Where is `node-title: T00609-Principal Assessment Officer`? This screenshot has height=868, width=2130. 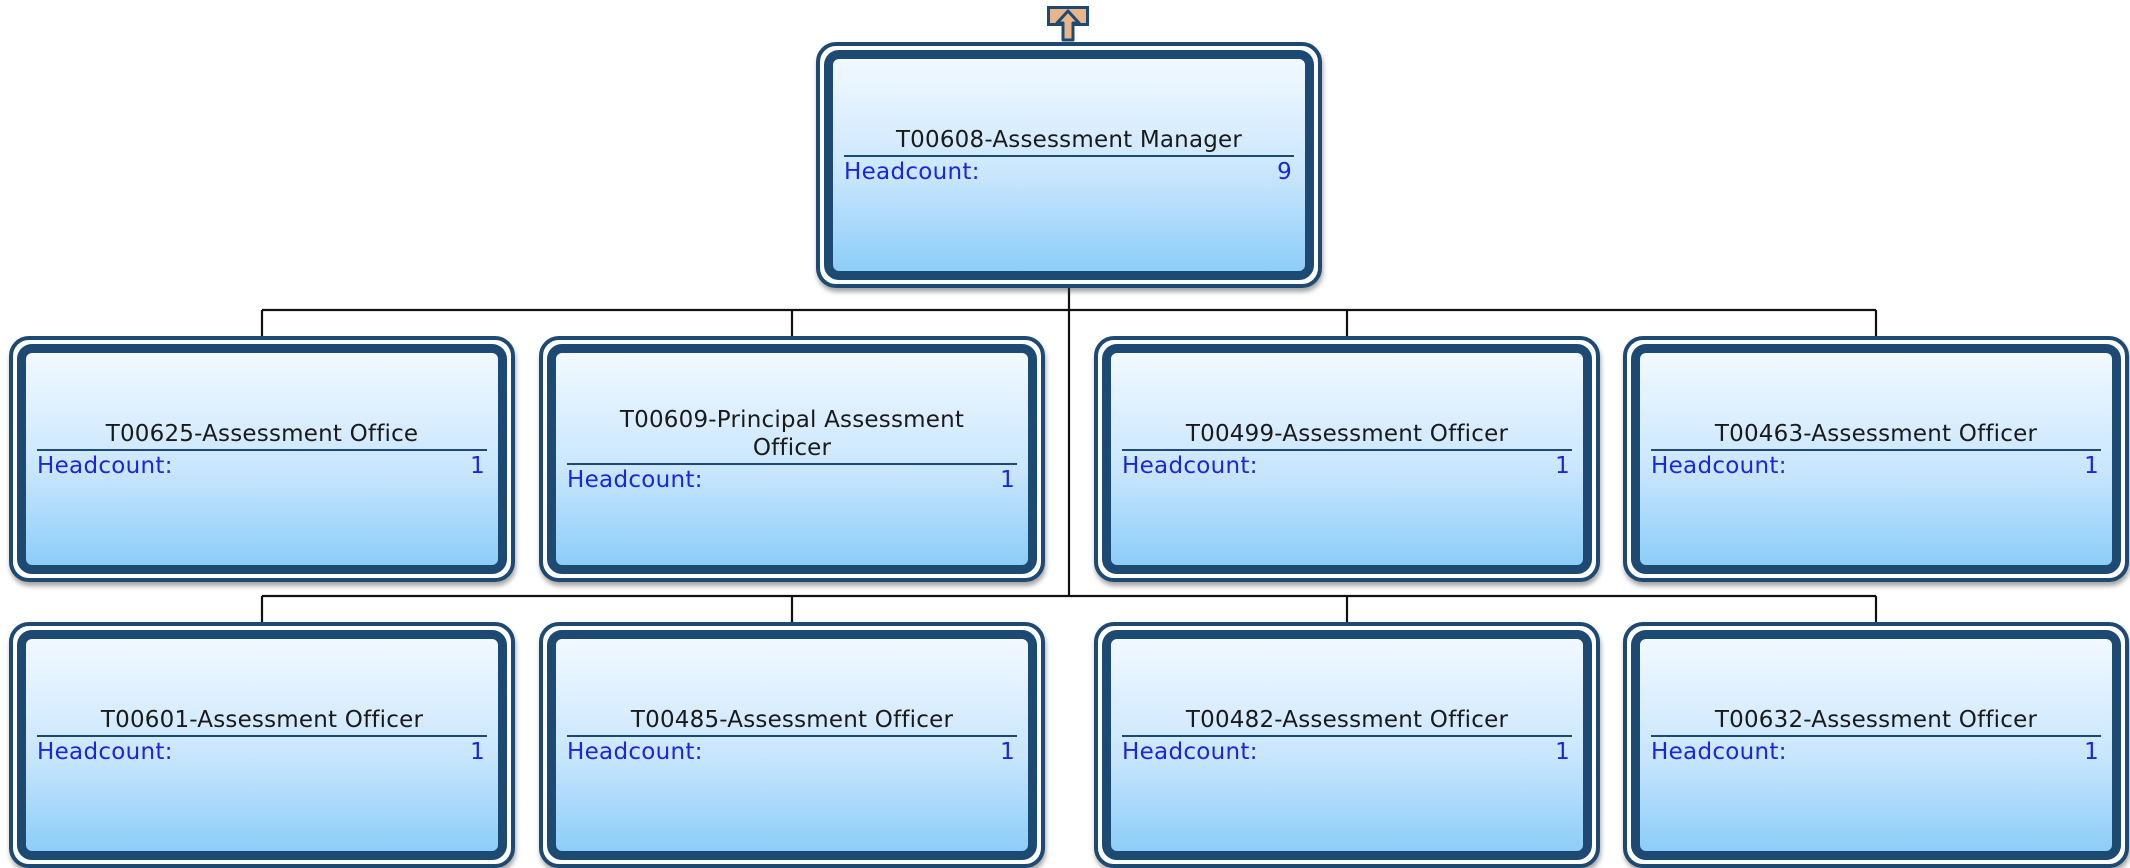
node-title: T00609-Principal Assessment Officer is located at coordinates (792, 435).